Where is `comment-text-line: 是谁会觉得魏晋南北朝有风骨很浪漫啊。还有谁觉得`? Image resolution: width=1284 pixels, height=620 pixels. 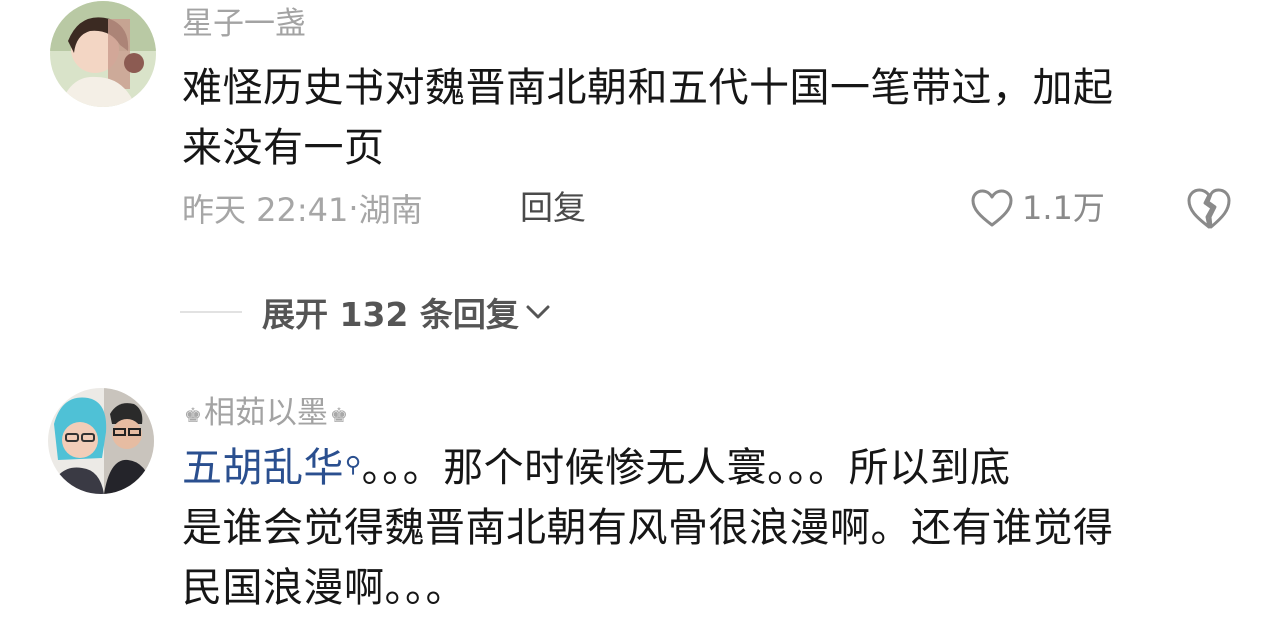
comment-text-line: 是谁会觉得魏晋南北朝有风骨很浪漫啊。还有谁觉得 is located at coordinates (648, 528).